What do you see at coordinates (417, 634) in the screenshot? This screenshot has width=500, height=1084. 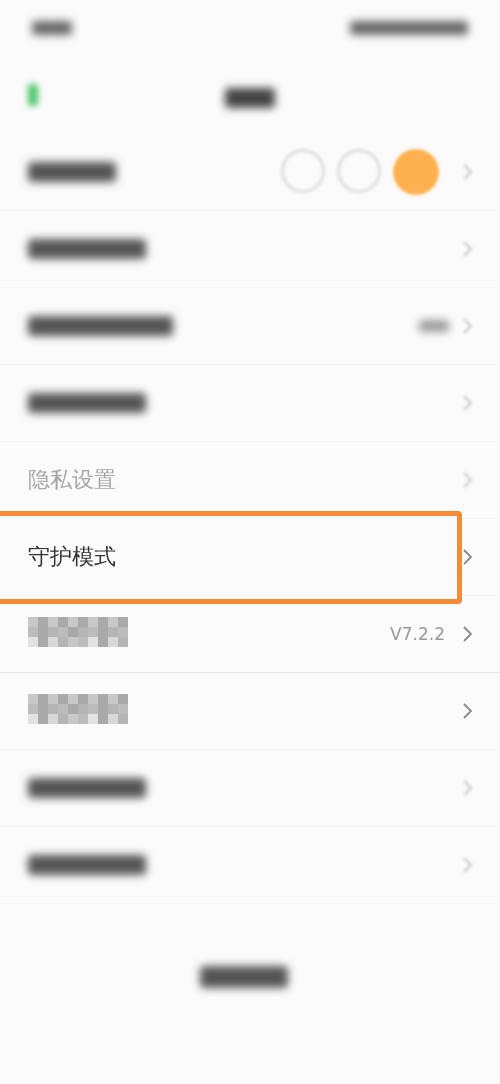 I see `version-value: V7.2.2` at bounding box center [417, 634].